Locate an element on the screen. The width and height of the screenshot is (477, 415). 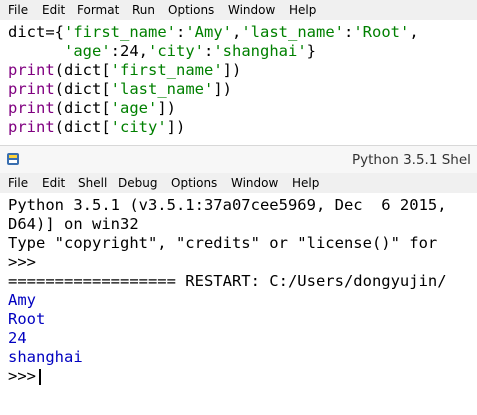
editor-menu-run: Run is located at coordinates (143, 10).